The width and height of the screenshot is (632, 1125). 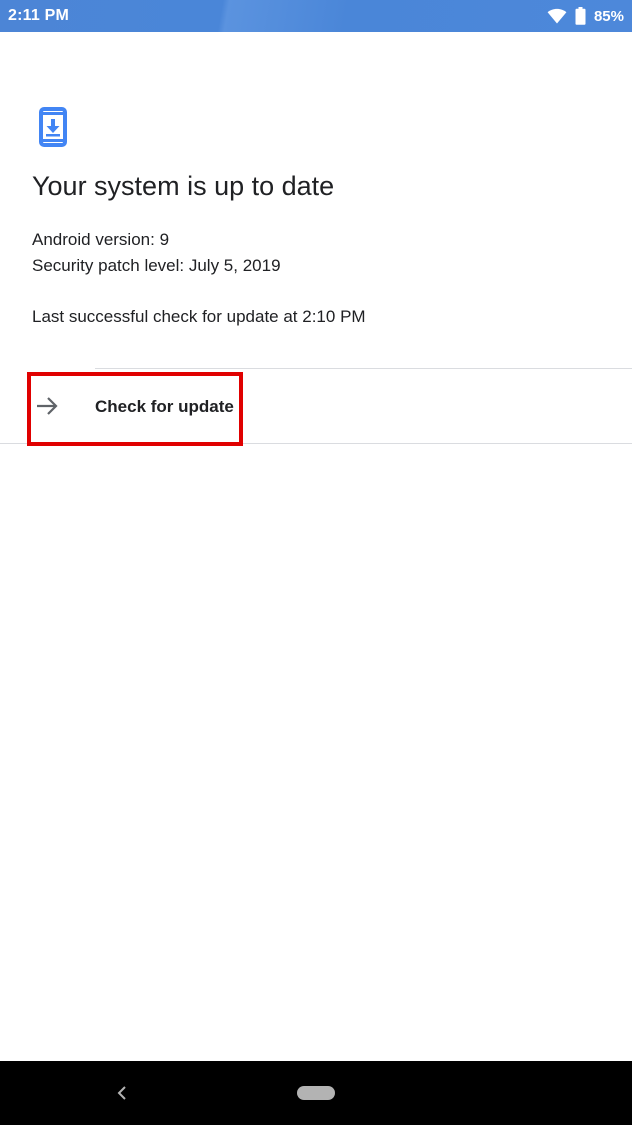 What do you see at coordinates (580, 16) in the screenshot?
I see `battery-icon` at bounding box center [580, 16].